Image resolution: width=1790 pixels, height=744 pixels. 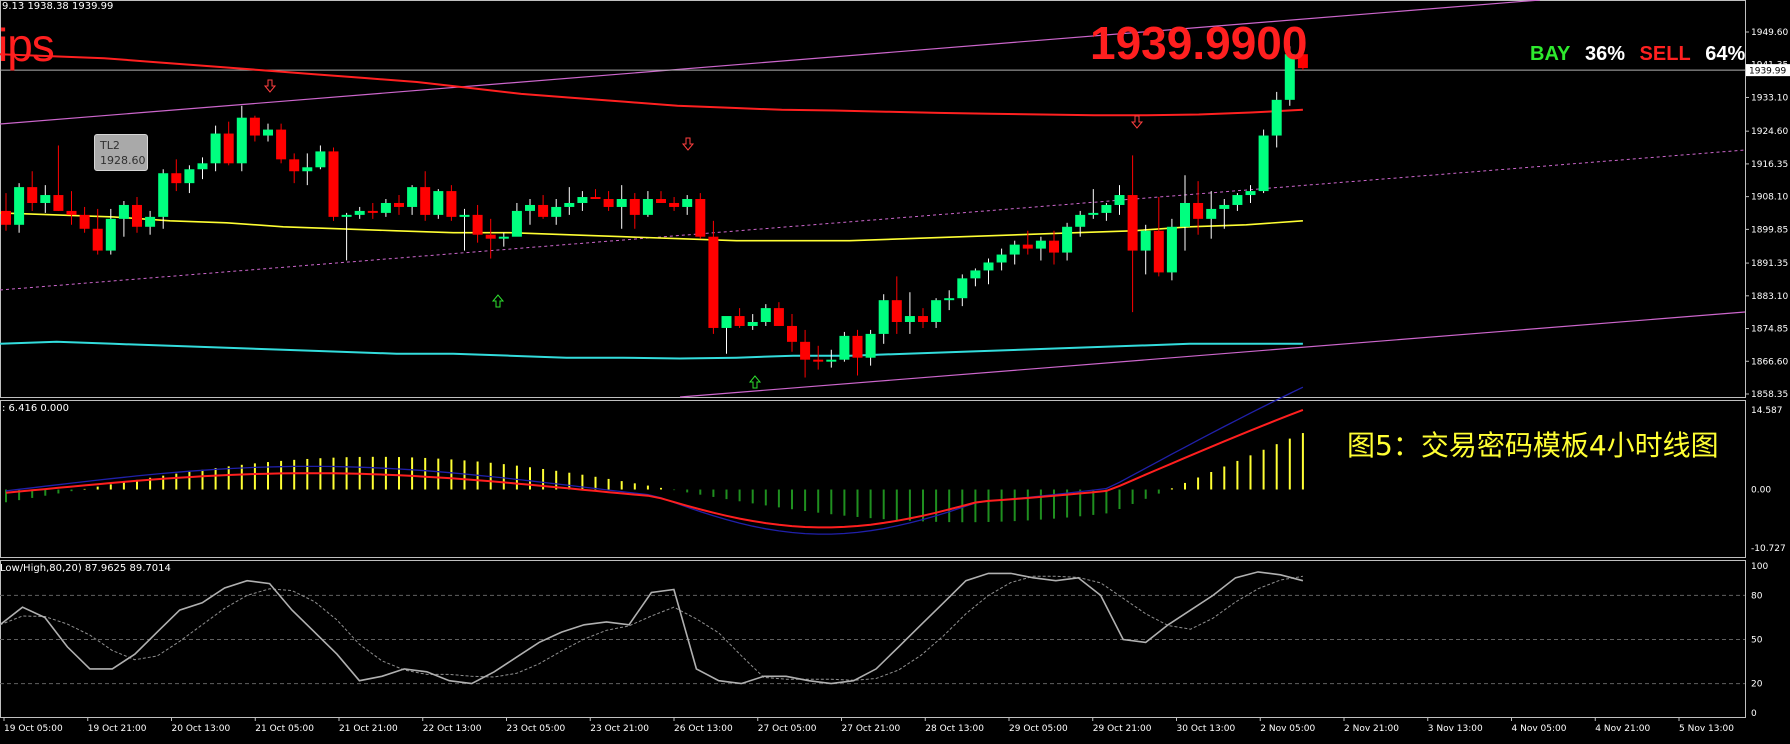 What do you see at coordinates (1769, 264) in the screenshot?
I see `price-axis-label: 1891.35` at bounding box center [1769, 264].